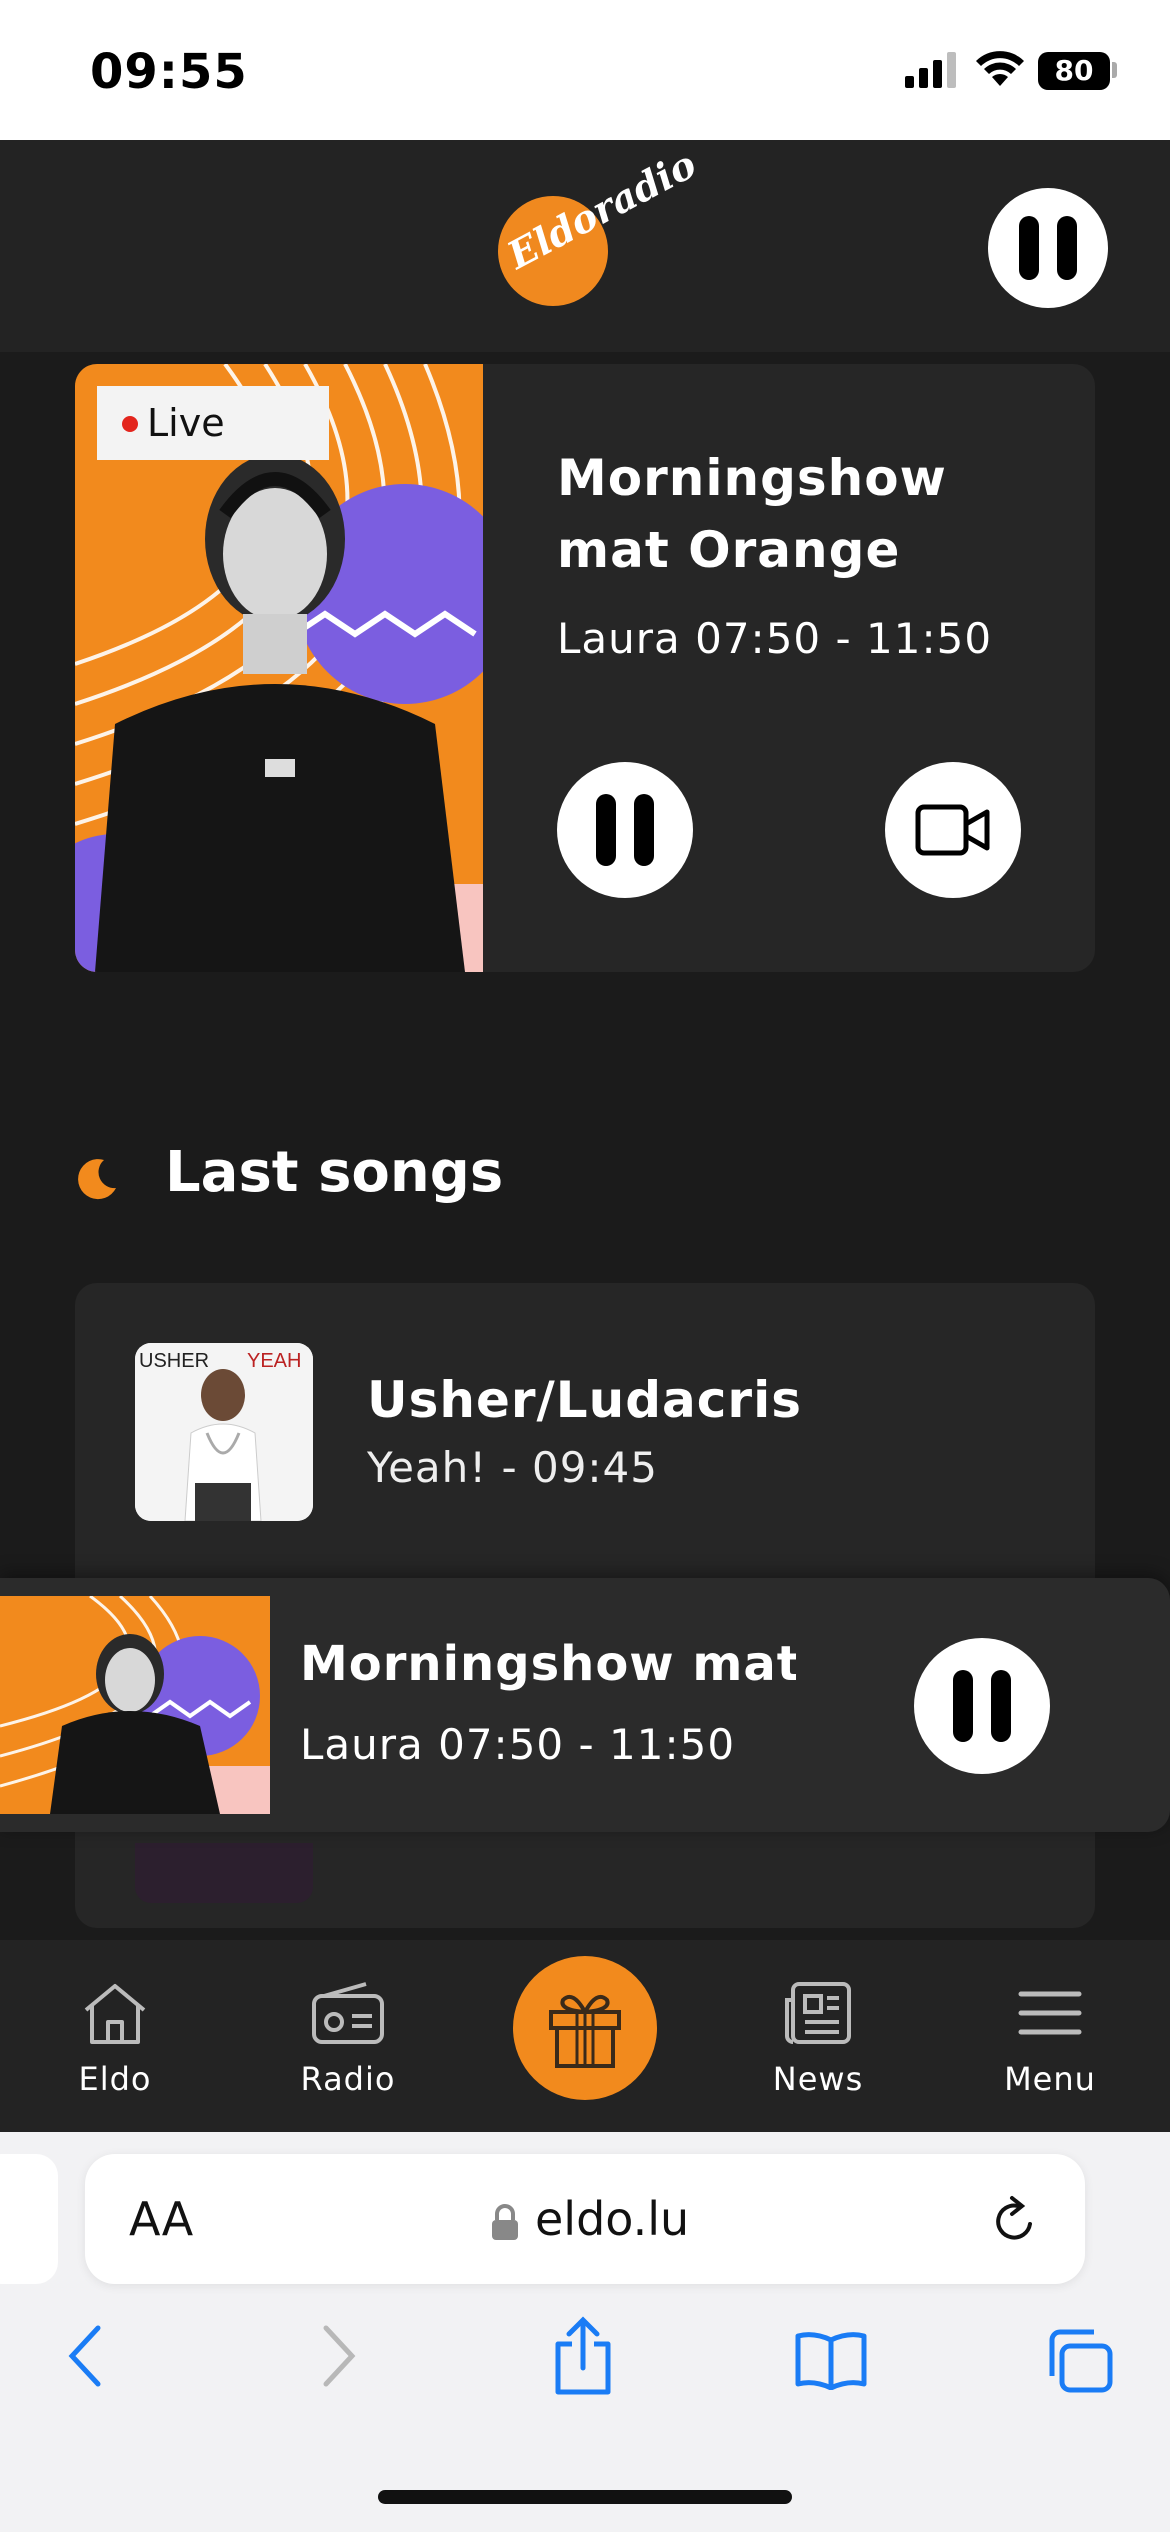 Image resolution: width=1170 pixels, height=2532 pixels. What do you see at coordinates (505, 2222) in the screenshot?
I see `lock-icon` at bounding box center [505, 2222].